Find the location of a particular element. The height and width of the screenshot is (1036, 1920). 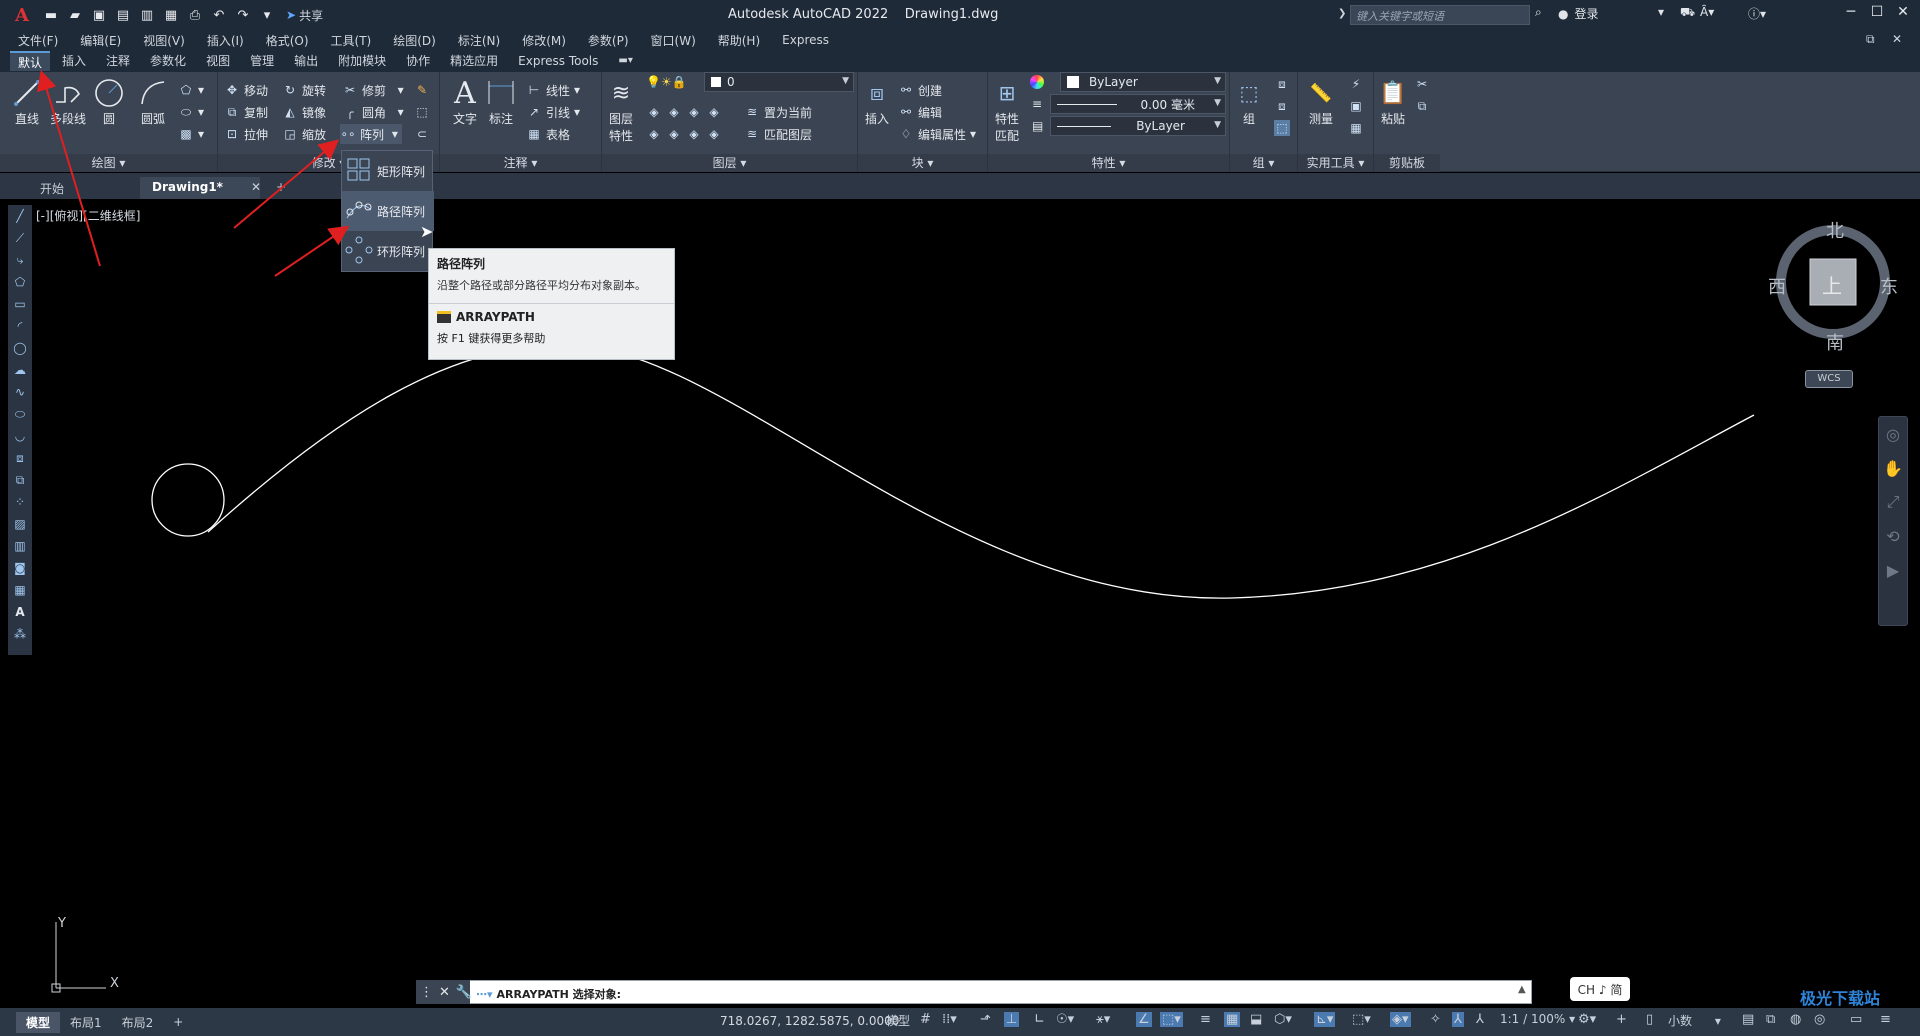

showmotion-icon: ▶ is located at coordinates (1893, 570).